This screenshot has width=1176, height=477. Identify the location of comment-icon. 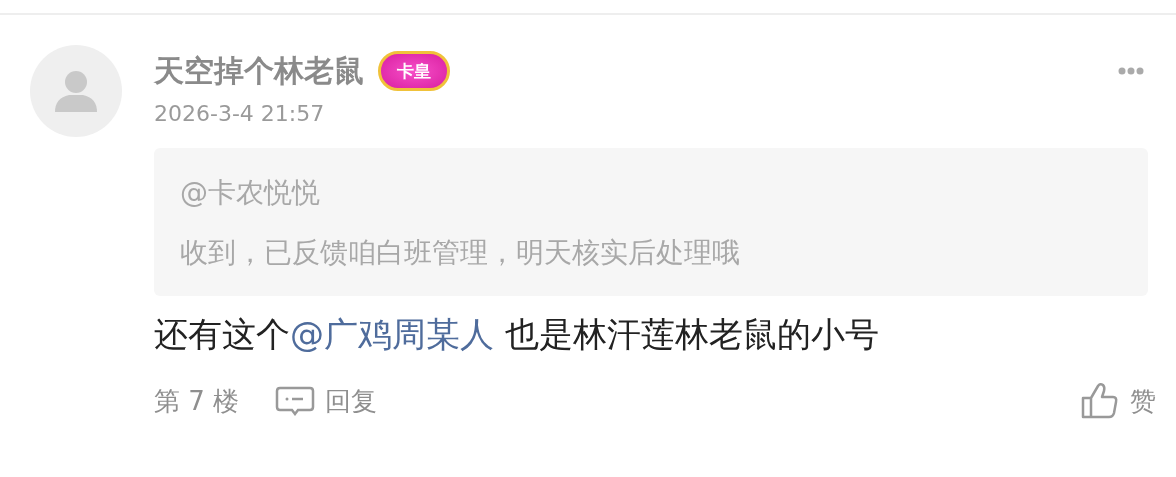
(295, 401).